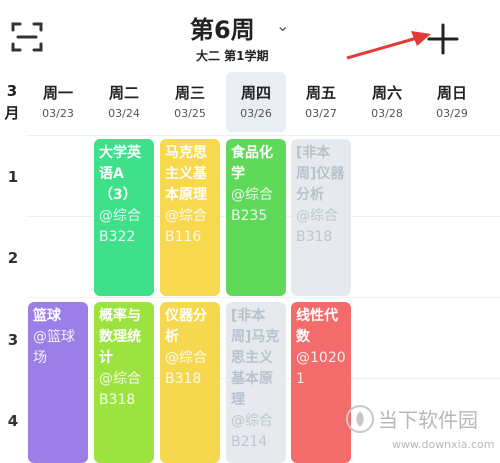  I want to click on course-name: 仪器分析, so click(186, 326).